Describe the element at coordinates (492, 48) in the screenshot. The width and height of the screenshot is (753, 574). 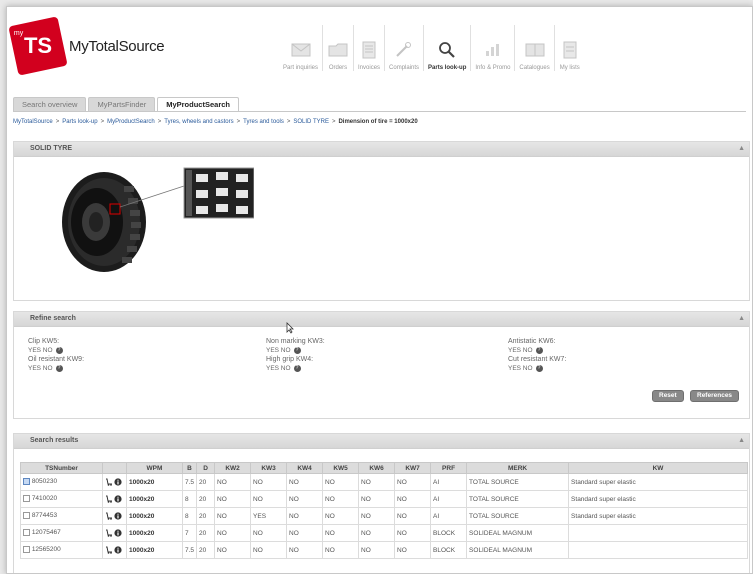
I see `nav-info-promo: Info & Promo` at that location.